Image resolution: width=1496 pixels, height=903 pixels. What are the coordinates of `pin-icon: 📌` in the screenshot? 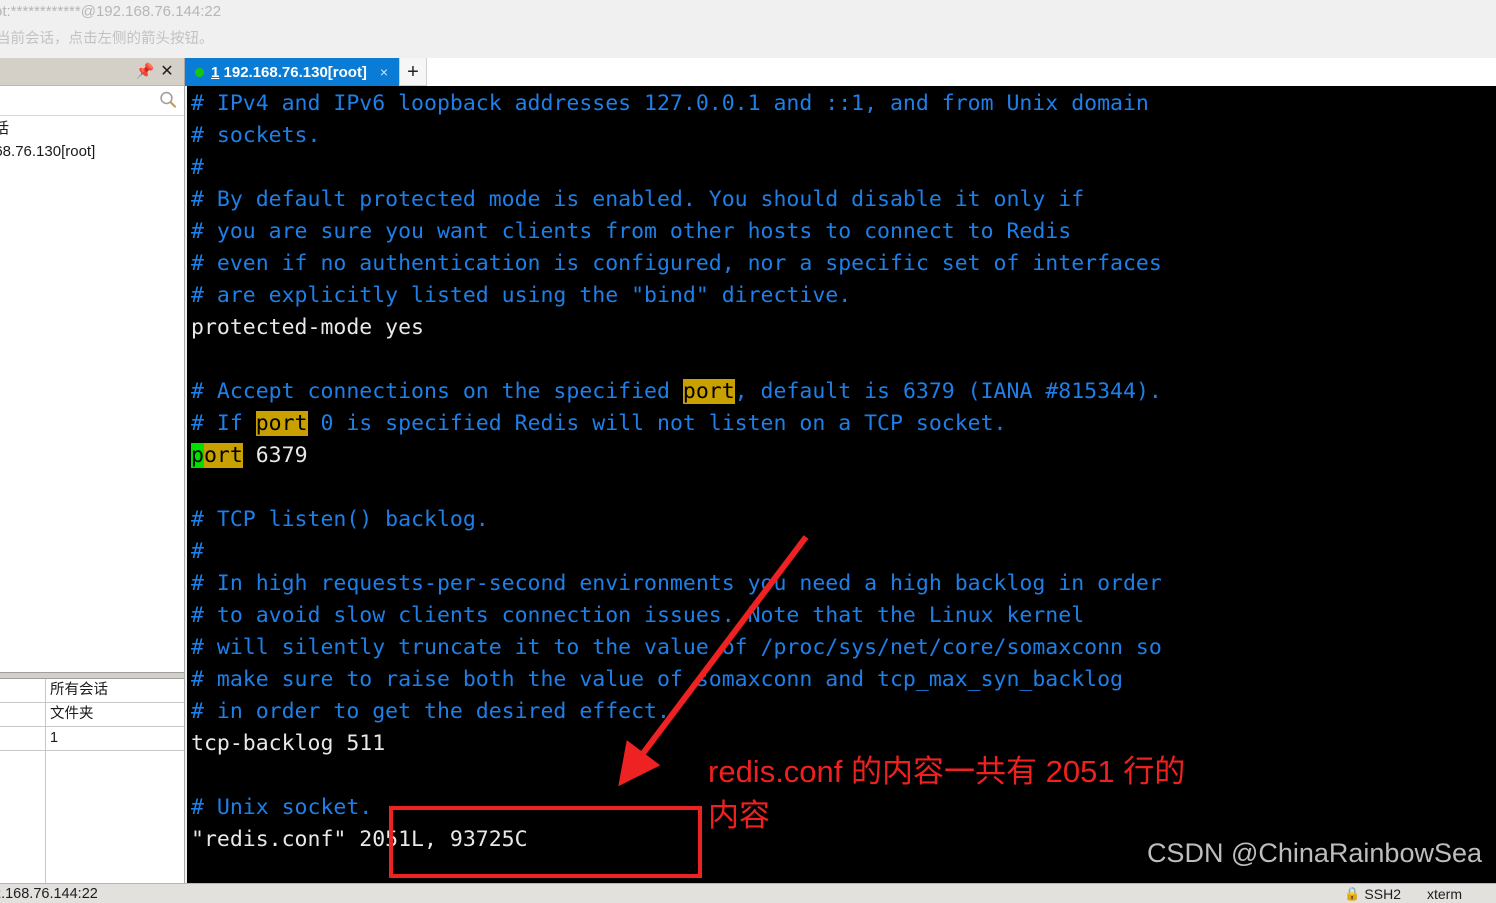 It's located at (145, 72).